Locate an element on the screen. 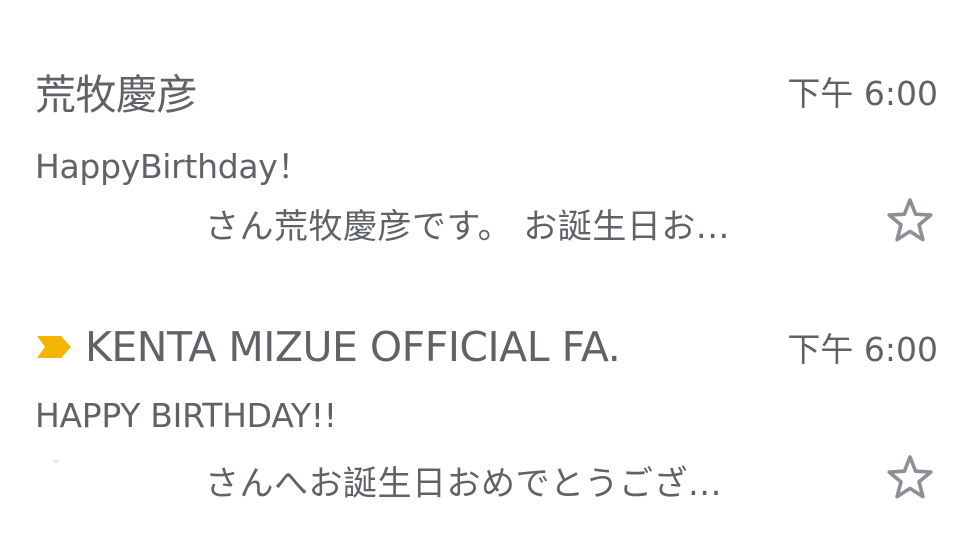  importance-marker-icon is located at coordinates (54, 347).